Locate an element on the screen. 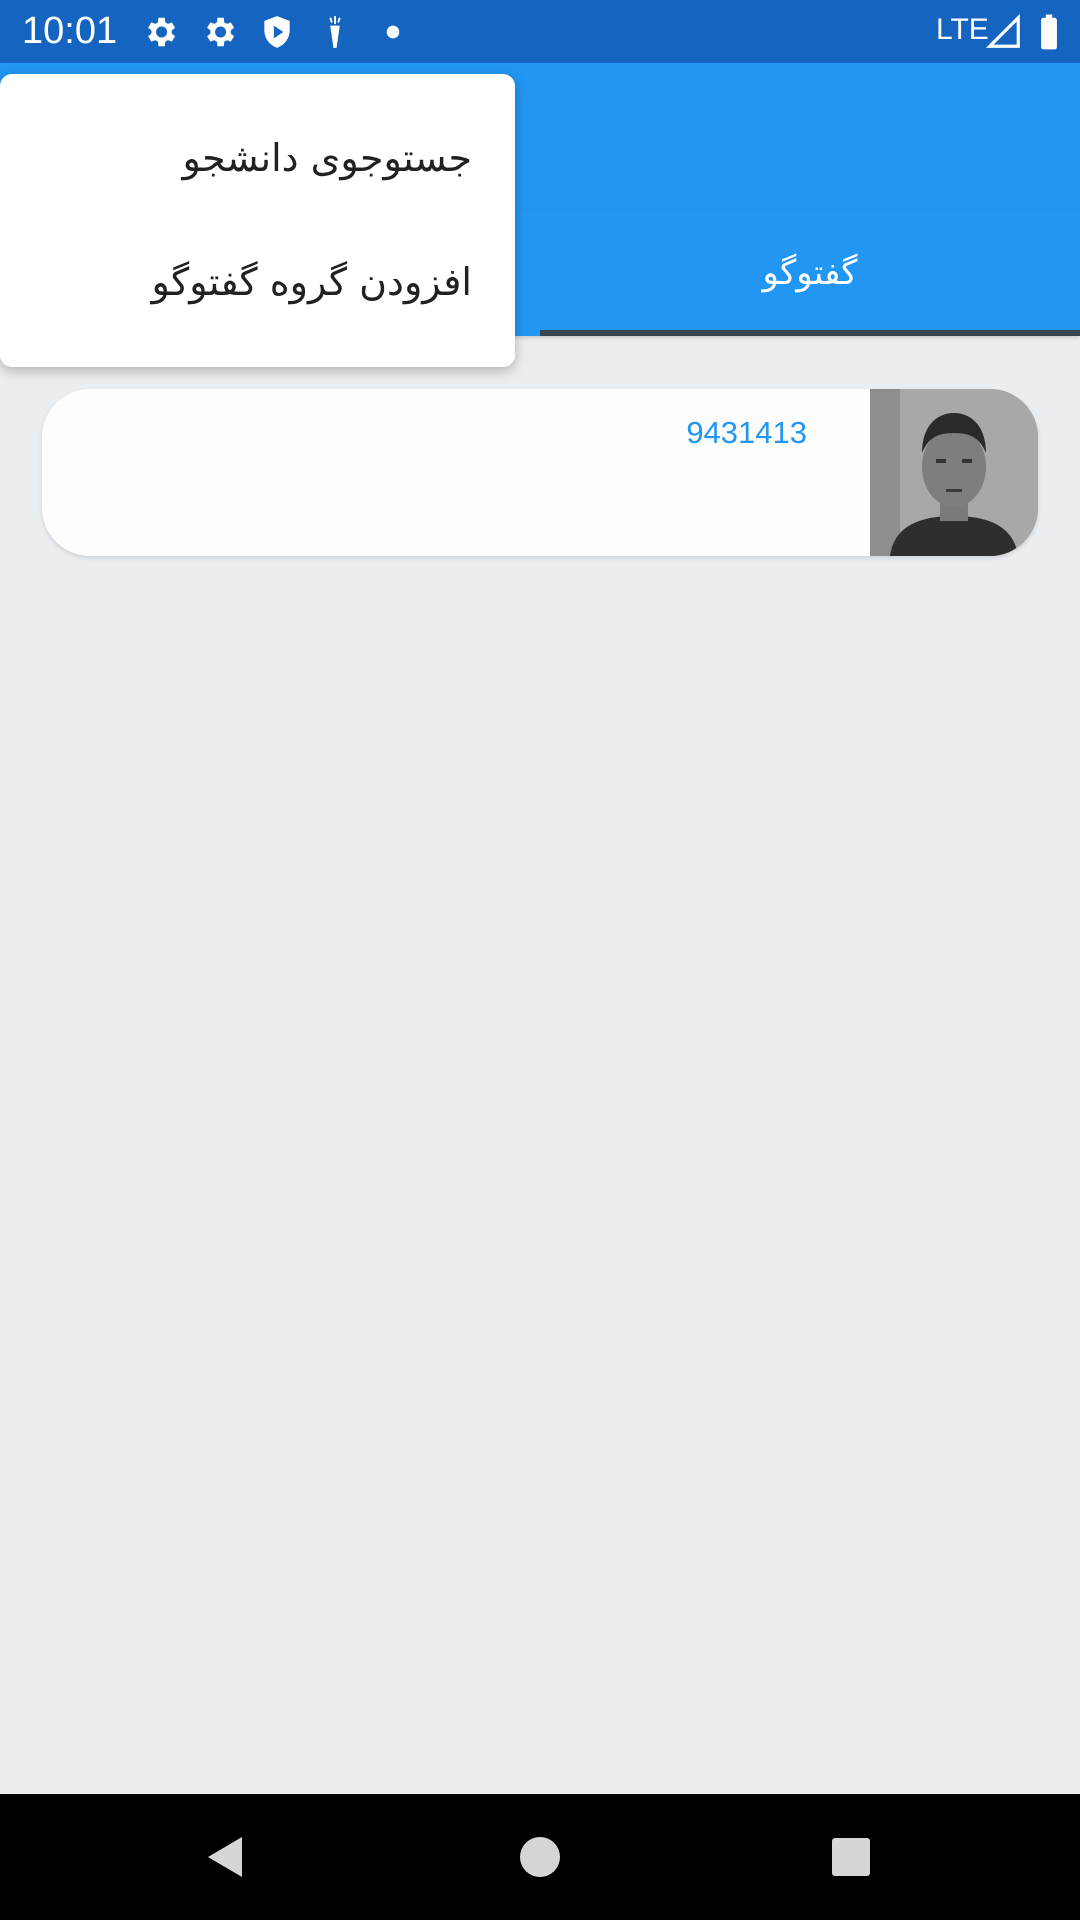  chat-title: 9431413 is located at coordinates (746, 432).